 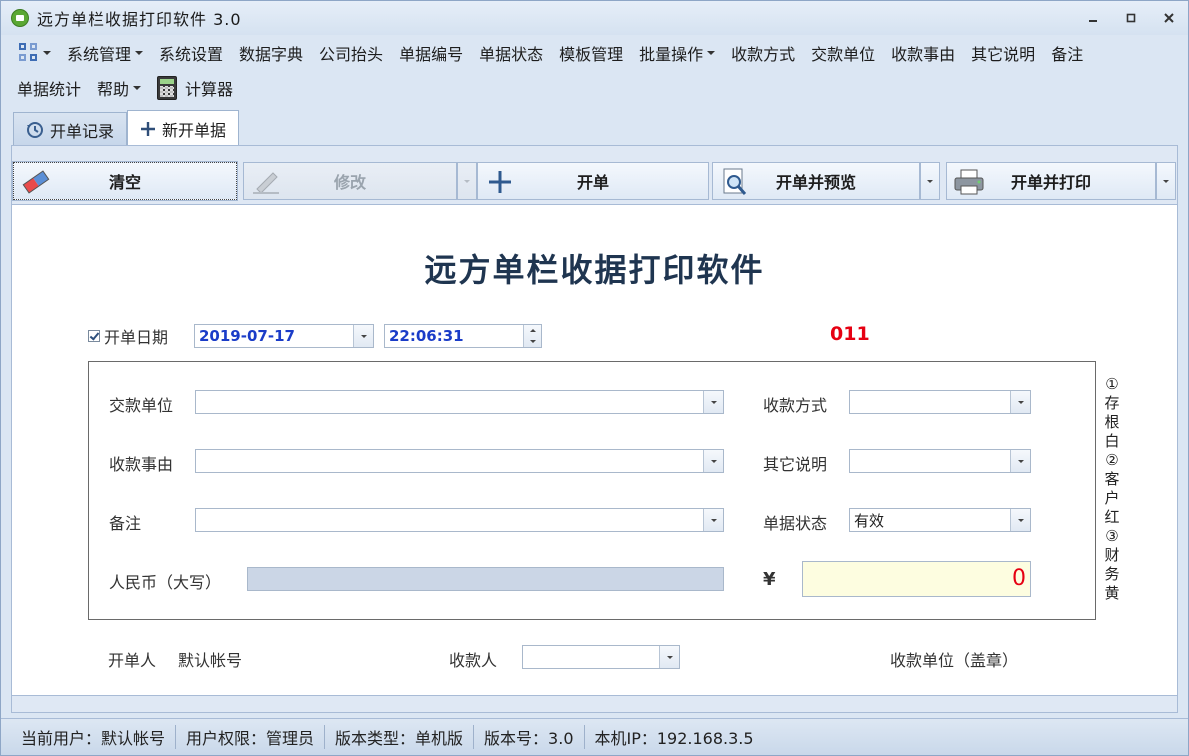 I want to click on time-value: 22:06:31, so click(x=426, y=336).